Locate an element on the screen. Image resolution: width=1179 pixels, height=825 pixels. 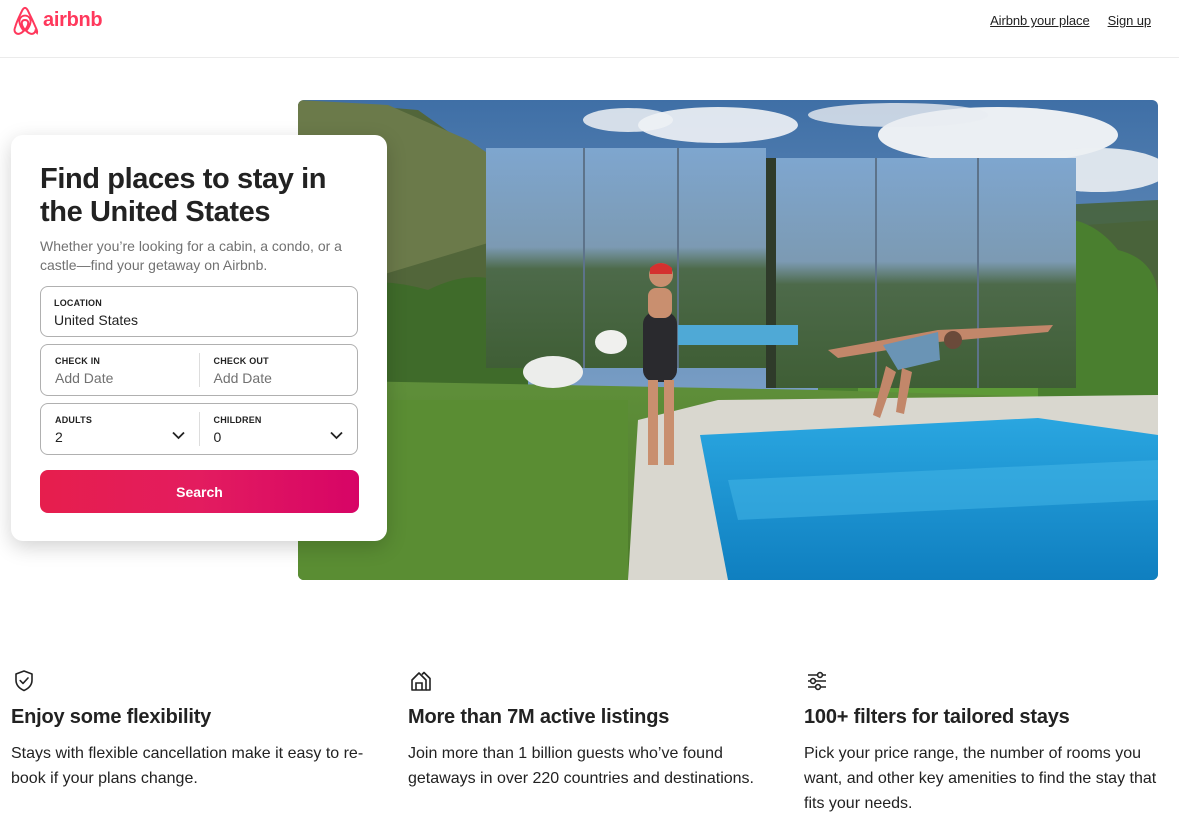
children-value: 0 is located at coordinates (217, 437).